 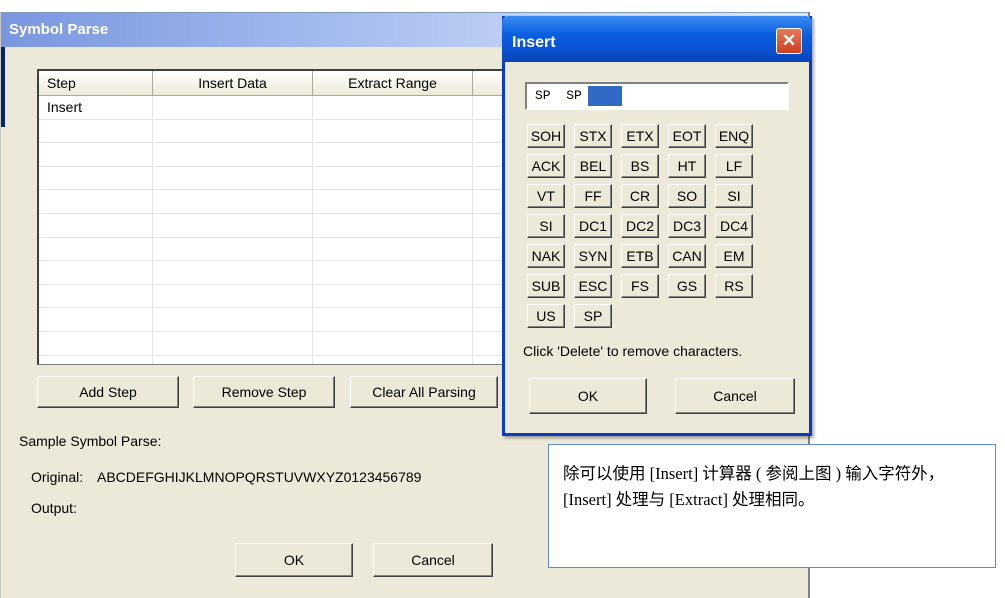 I want to click on char-button-syn: SYN, so click(x=593, y=256).